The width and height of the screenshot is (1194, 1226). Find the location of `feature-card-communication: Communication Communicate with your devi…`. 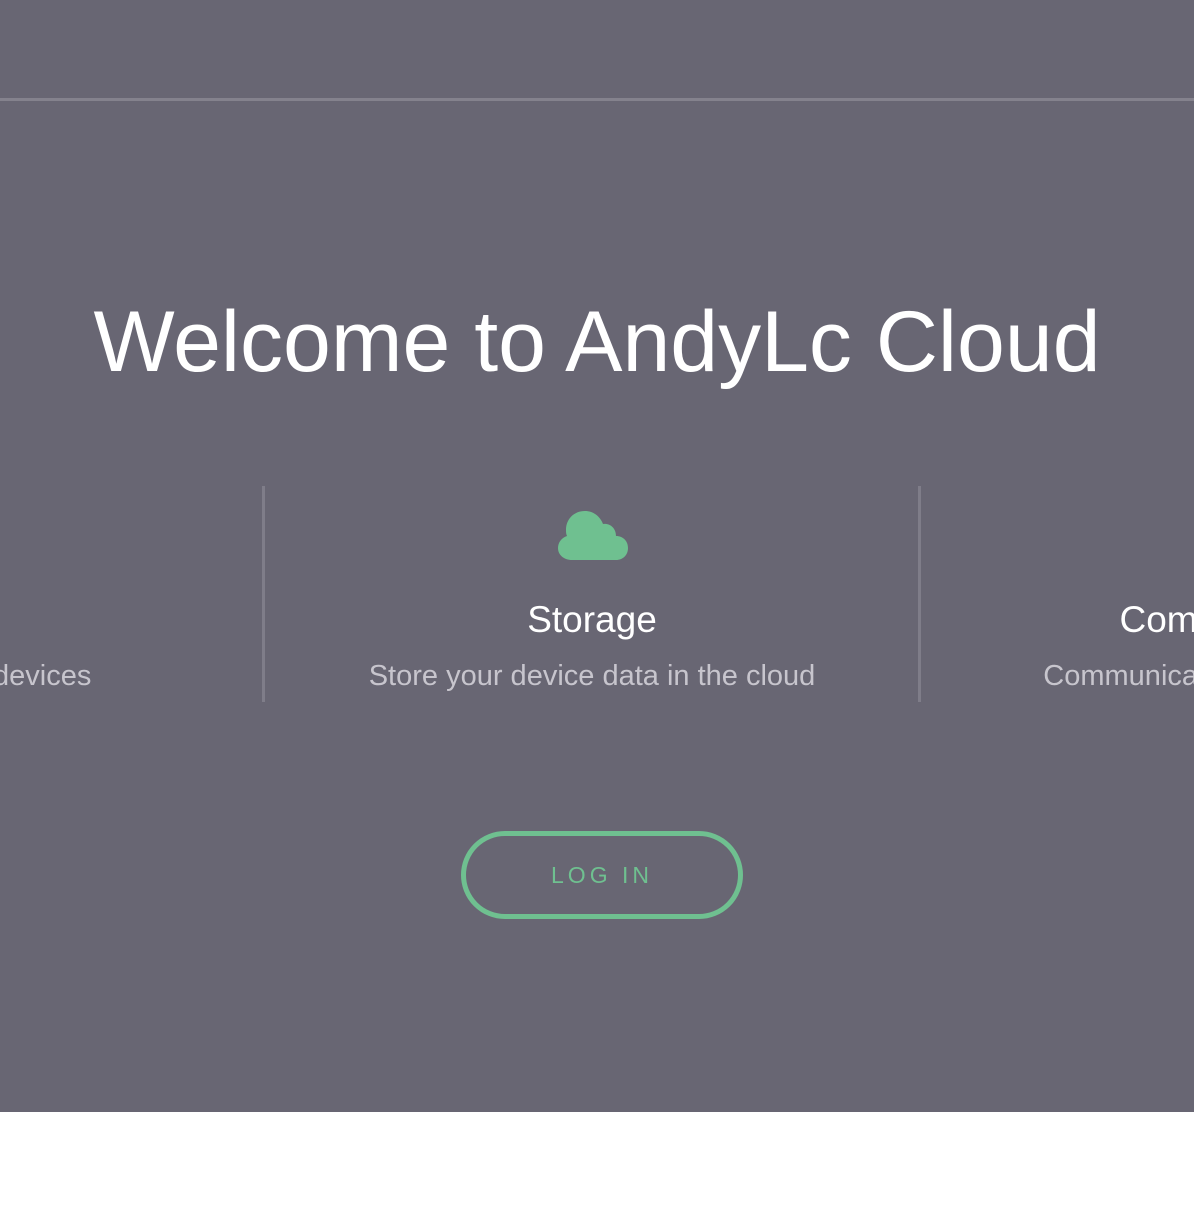

feature-card-communication: Communication Communicate with your devi… is located at coordinates (1057, 594).